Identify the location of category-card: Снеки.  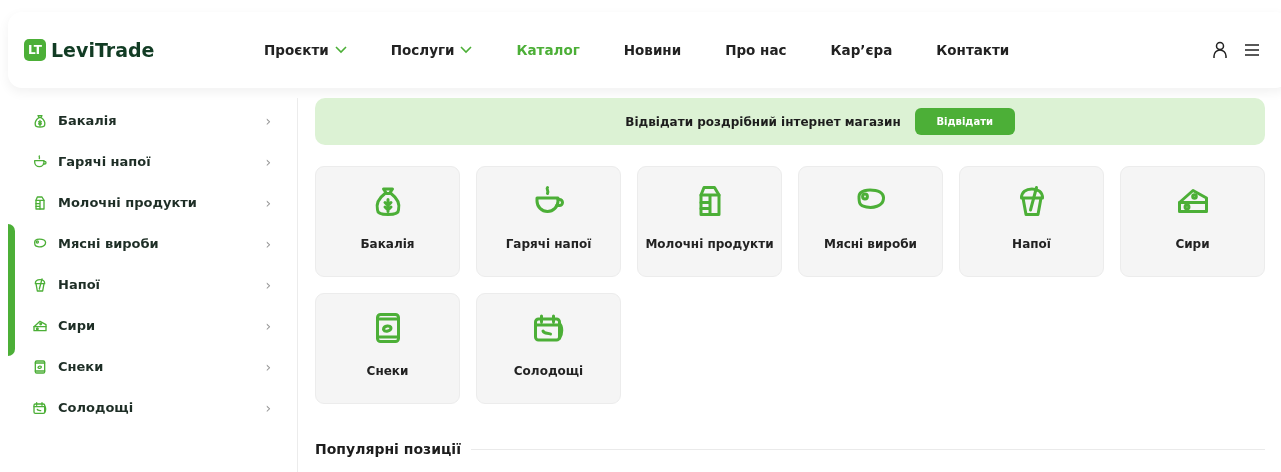
(387, 348).